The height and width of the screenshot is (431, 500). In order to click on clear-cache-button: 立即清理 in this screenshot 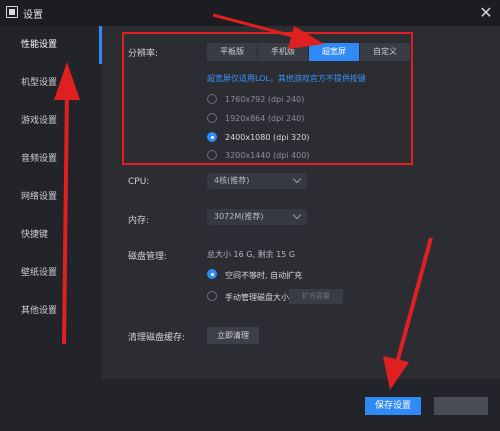, I will do `click(233, 335)`.